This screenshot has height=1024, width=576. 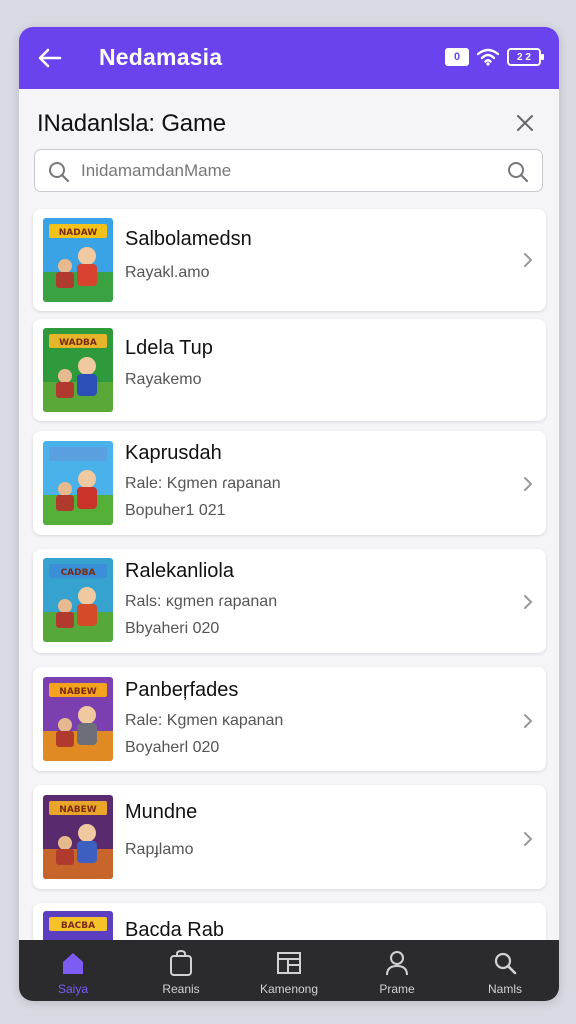 I want to click on game-title: Kaprusdah, so click(x=173, y=453).